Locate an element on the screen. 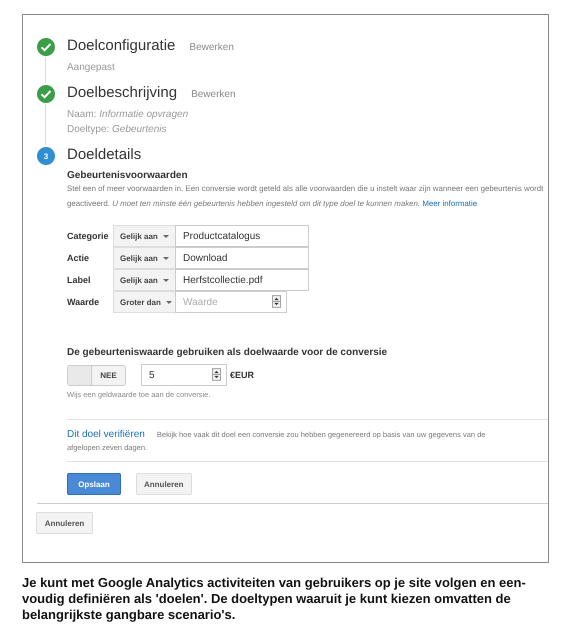  condition-label: Actie is located at coordinates (78, 258).